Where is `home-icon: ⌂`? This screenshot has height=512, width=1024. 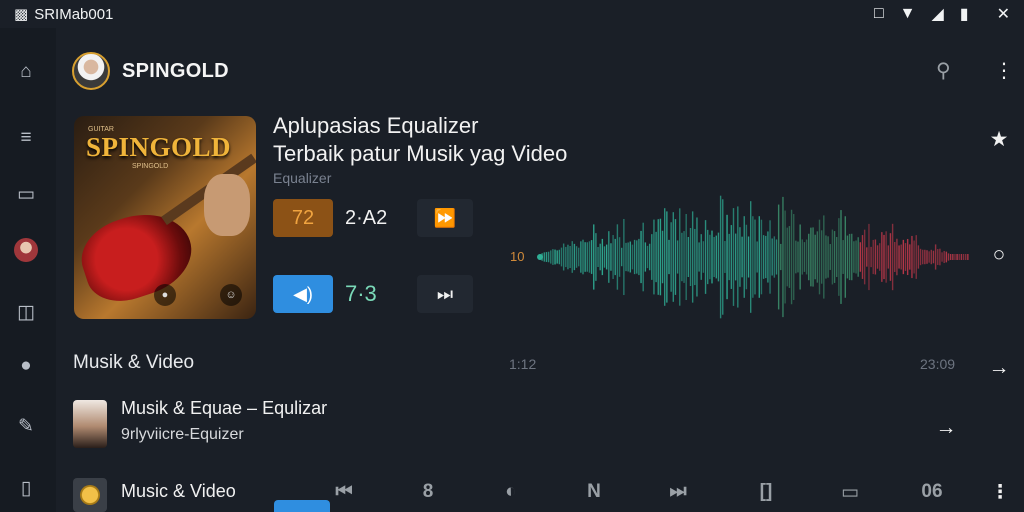
home-icon: ⌂ is located at coordinates (26, 72).